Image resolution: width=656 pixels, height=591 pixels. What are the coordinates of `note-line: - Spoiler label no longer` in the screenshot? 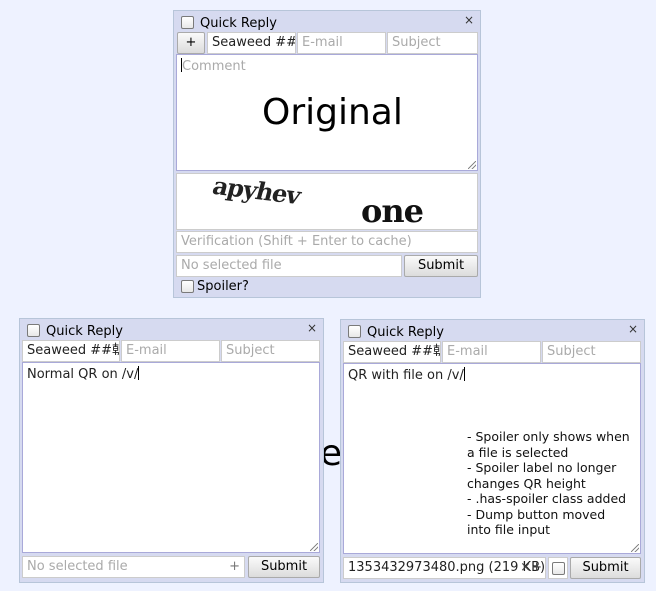 It's located at (542, 467).